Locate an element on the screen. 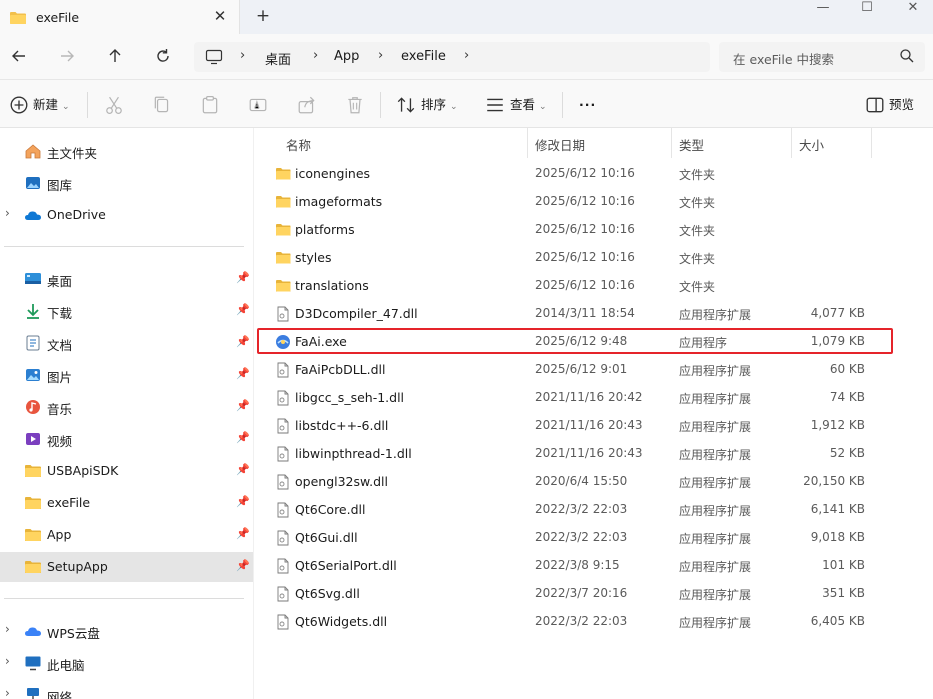  sidebar-item-home: 主文件夹 is located at coordinates (126, 151).